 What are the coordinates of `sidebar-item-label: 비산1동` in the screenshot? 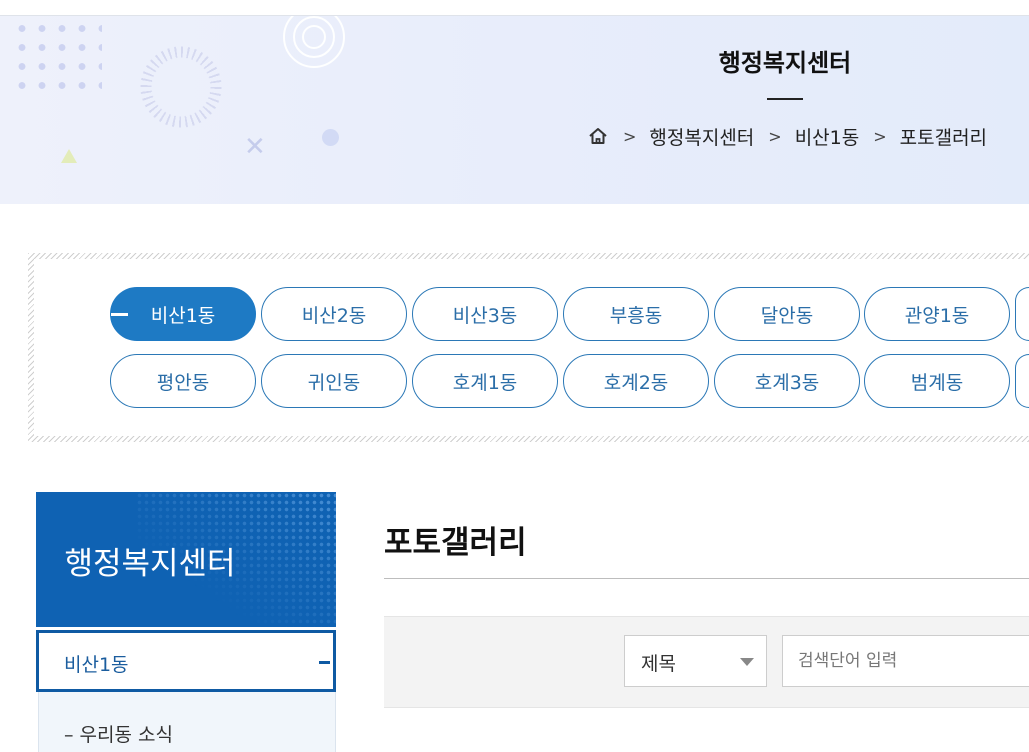 It's located at (96, 665).